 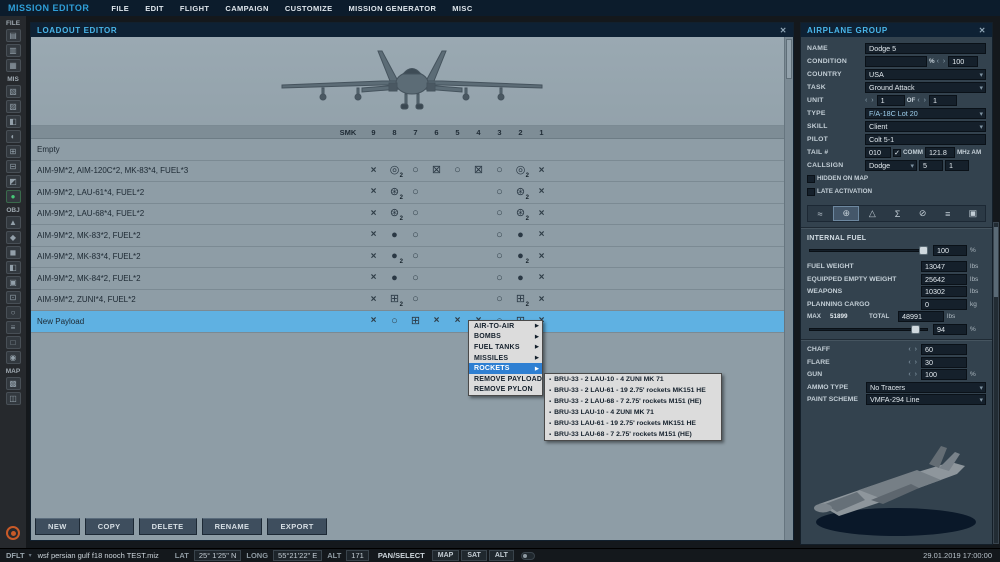 What do you see at coordinates (13, 181) in the screenshot?
I see `triggers-icon: ◩` at bounding box center [13, 181].